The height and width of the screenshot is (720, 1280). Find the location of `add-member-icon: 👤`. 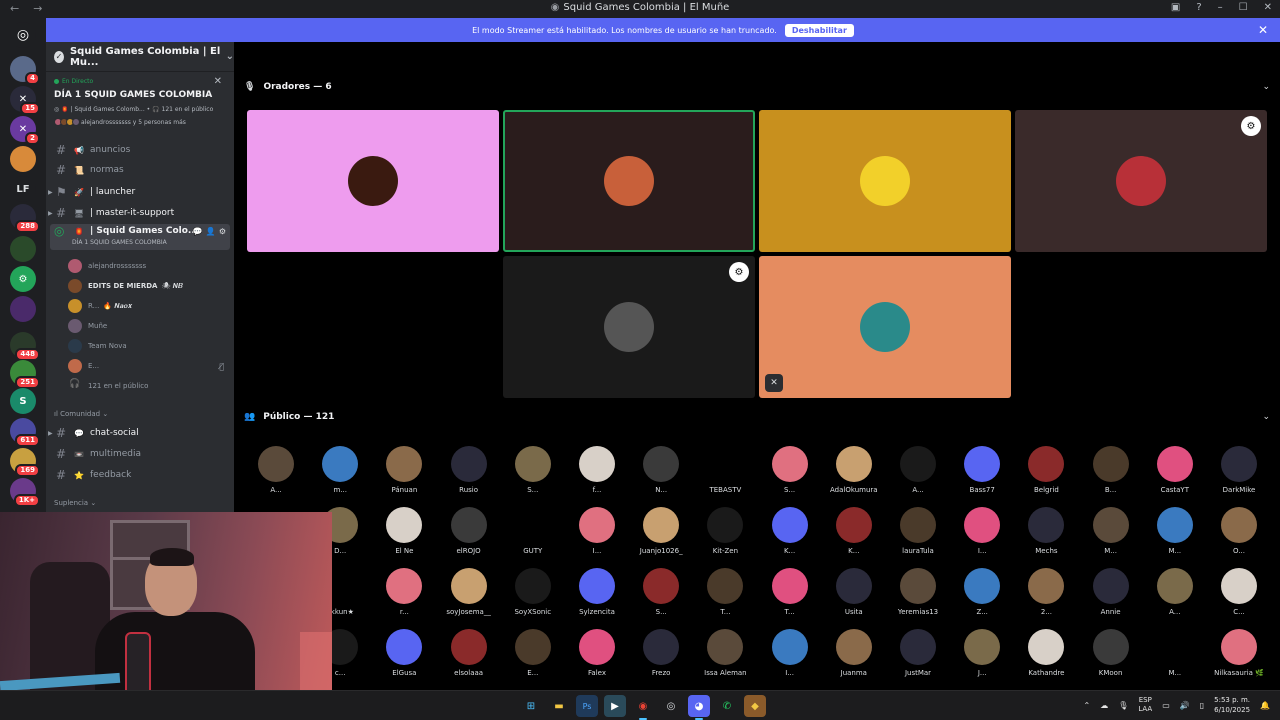

add-member-icon: 👤 is located at coordinates (211, 231).